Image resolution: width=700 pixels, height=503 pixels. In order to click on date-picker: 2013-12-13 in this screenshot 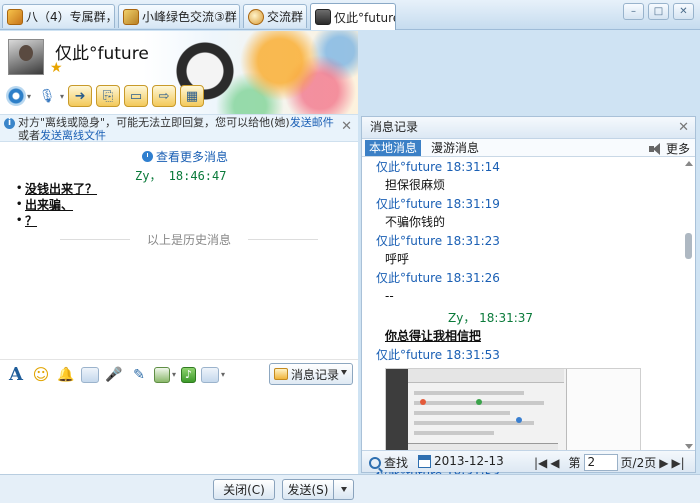, I will do `click(461, 461)`.